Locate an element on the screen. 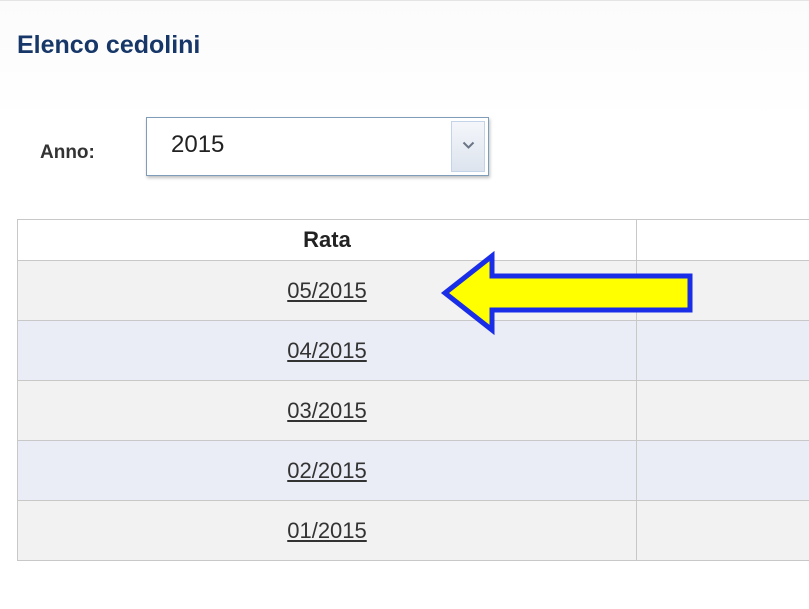 This screenshot has width=809, height=609. year-label: Anno: is located at coordinates (67, 152).